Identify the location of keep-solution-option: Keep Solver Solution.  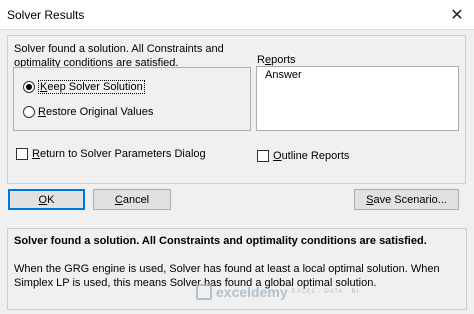
(84, 87).